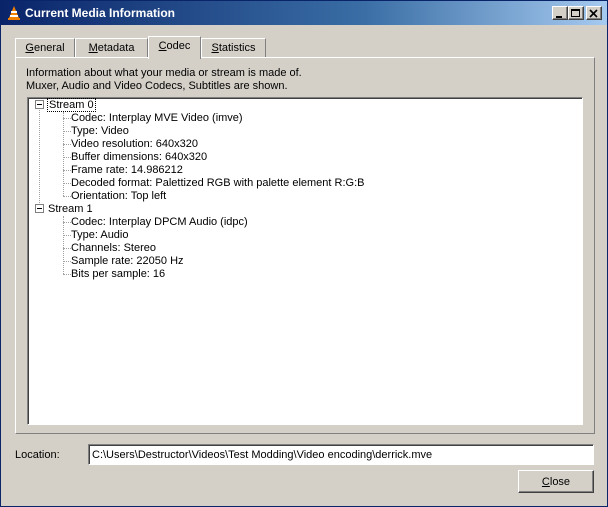 The height and width of the screenshot is (507, 608). I want to click on tab-codec: Codec, so click(174, 47).